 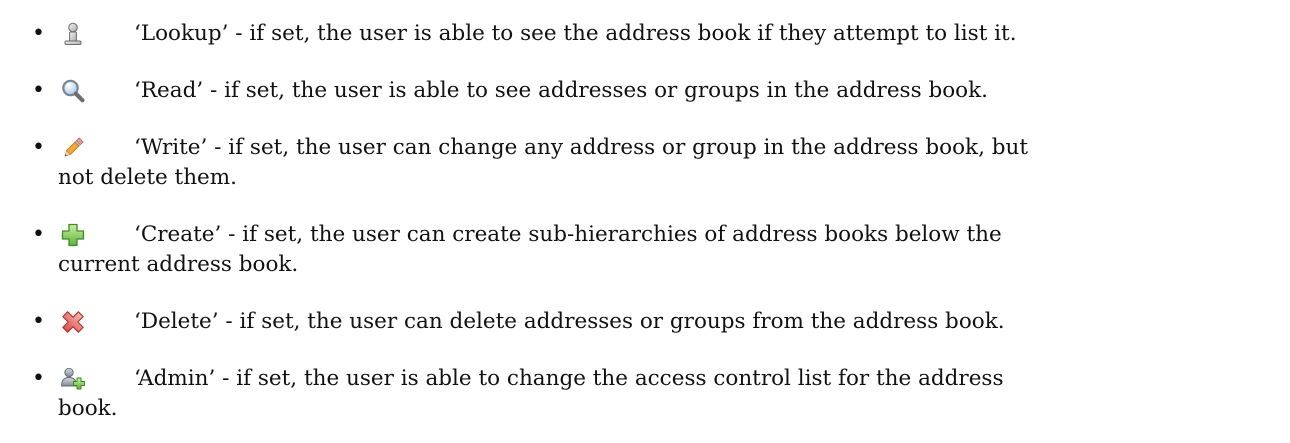 I want to click on red-cross-icon, so click(x=73, y=322).